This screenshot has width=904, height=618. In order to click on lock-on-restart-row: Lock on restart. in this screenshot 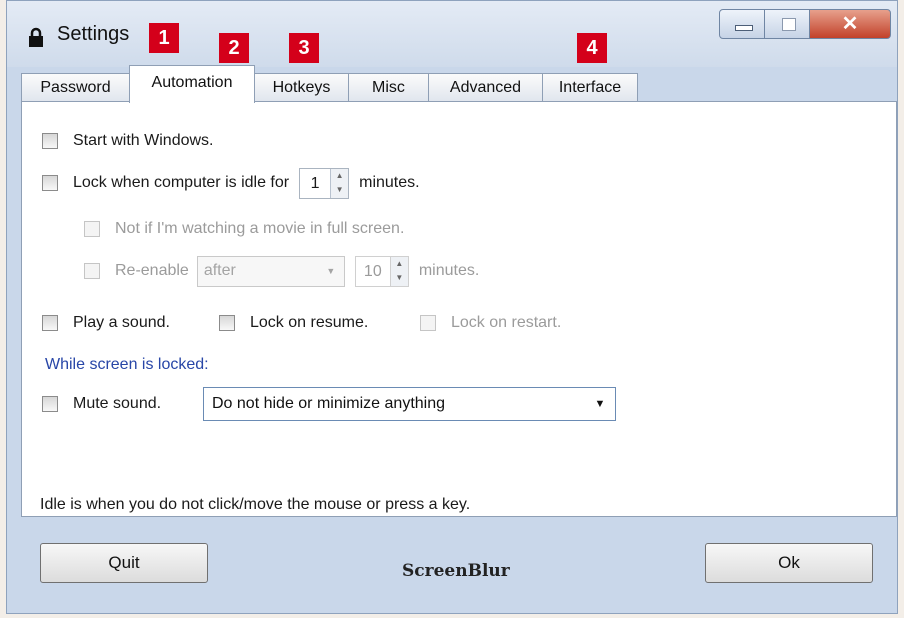, I will do `click(490, 323)`.